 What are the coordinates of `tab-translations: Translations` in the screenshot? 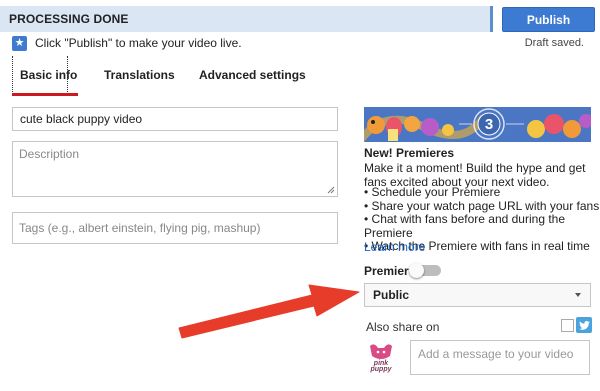 It's located at (139, 75).